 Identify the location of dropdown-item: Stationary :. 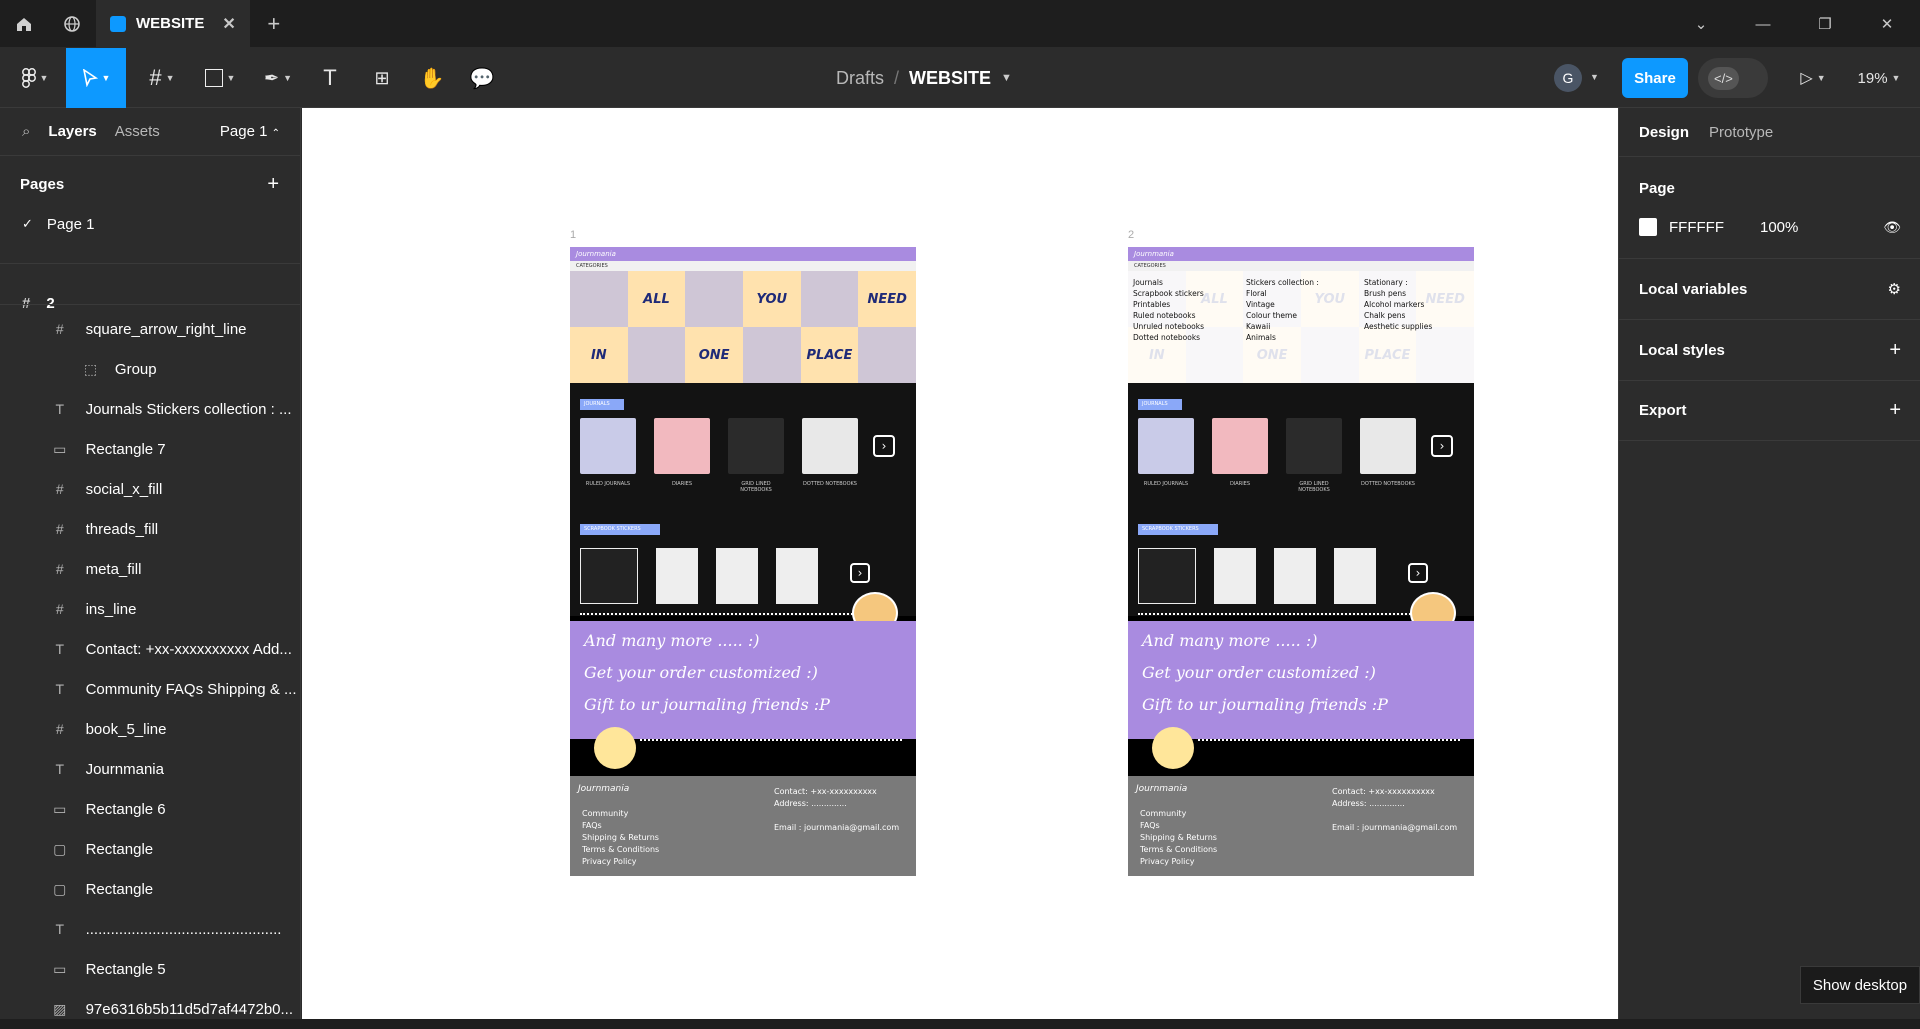
(1398, 282).